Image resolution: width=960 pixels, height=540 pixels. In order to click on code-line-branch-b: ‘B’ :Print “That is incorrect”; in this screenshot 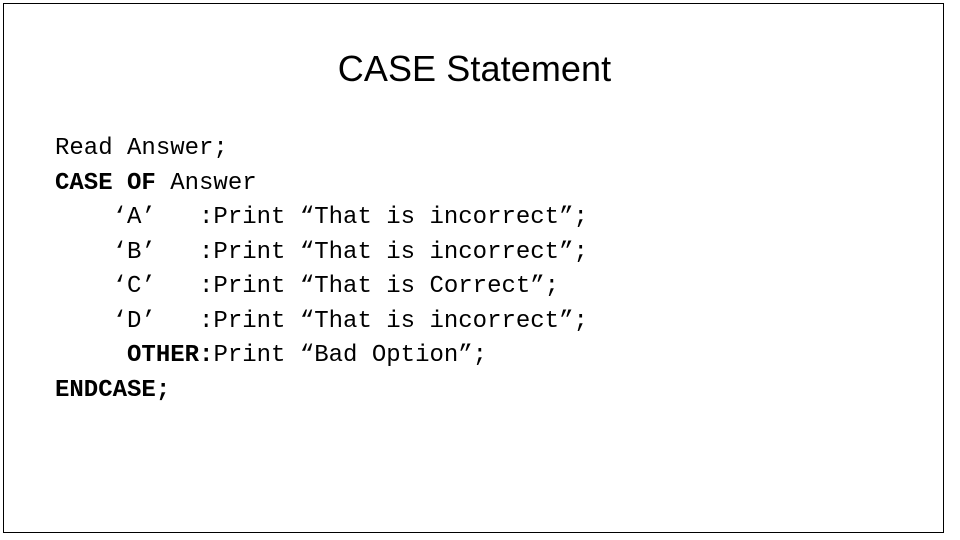, I will do `click(490, 253)`.